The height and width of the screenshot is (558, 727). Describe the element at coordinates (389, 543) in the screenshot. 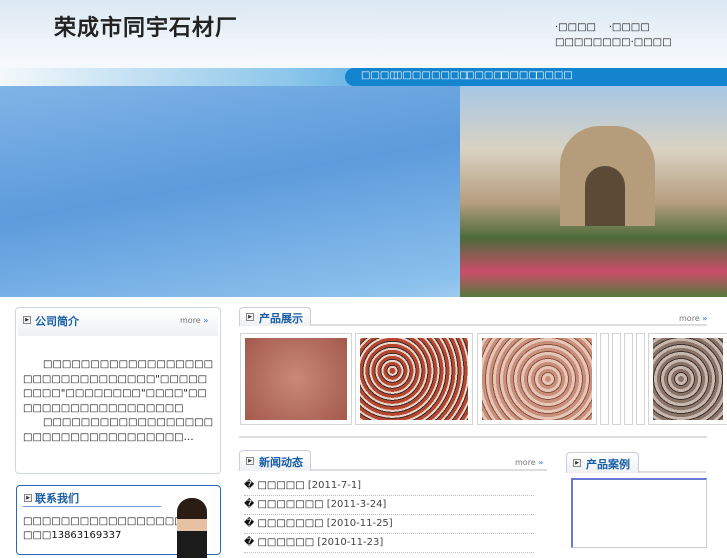

I see `news-item: � □□□□□□ [2010-11-23]` at that location.